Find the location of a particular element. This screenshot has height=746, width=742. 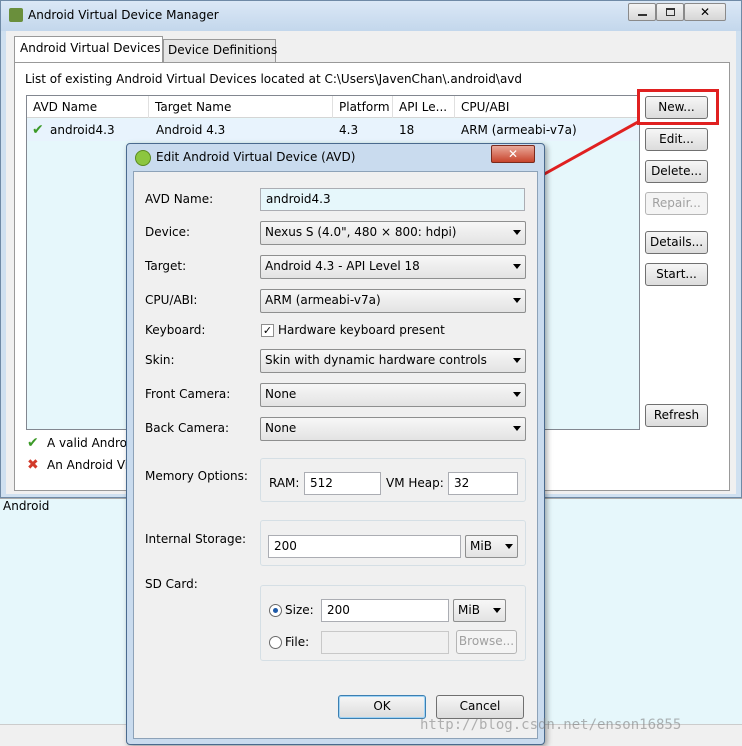

column-target-name: Target Name is located at coordinates (241, 107).